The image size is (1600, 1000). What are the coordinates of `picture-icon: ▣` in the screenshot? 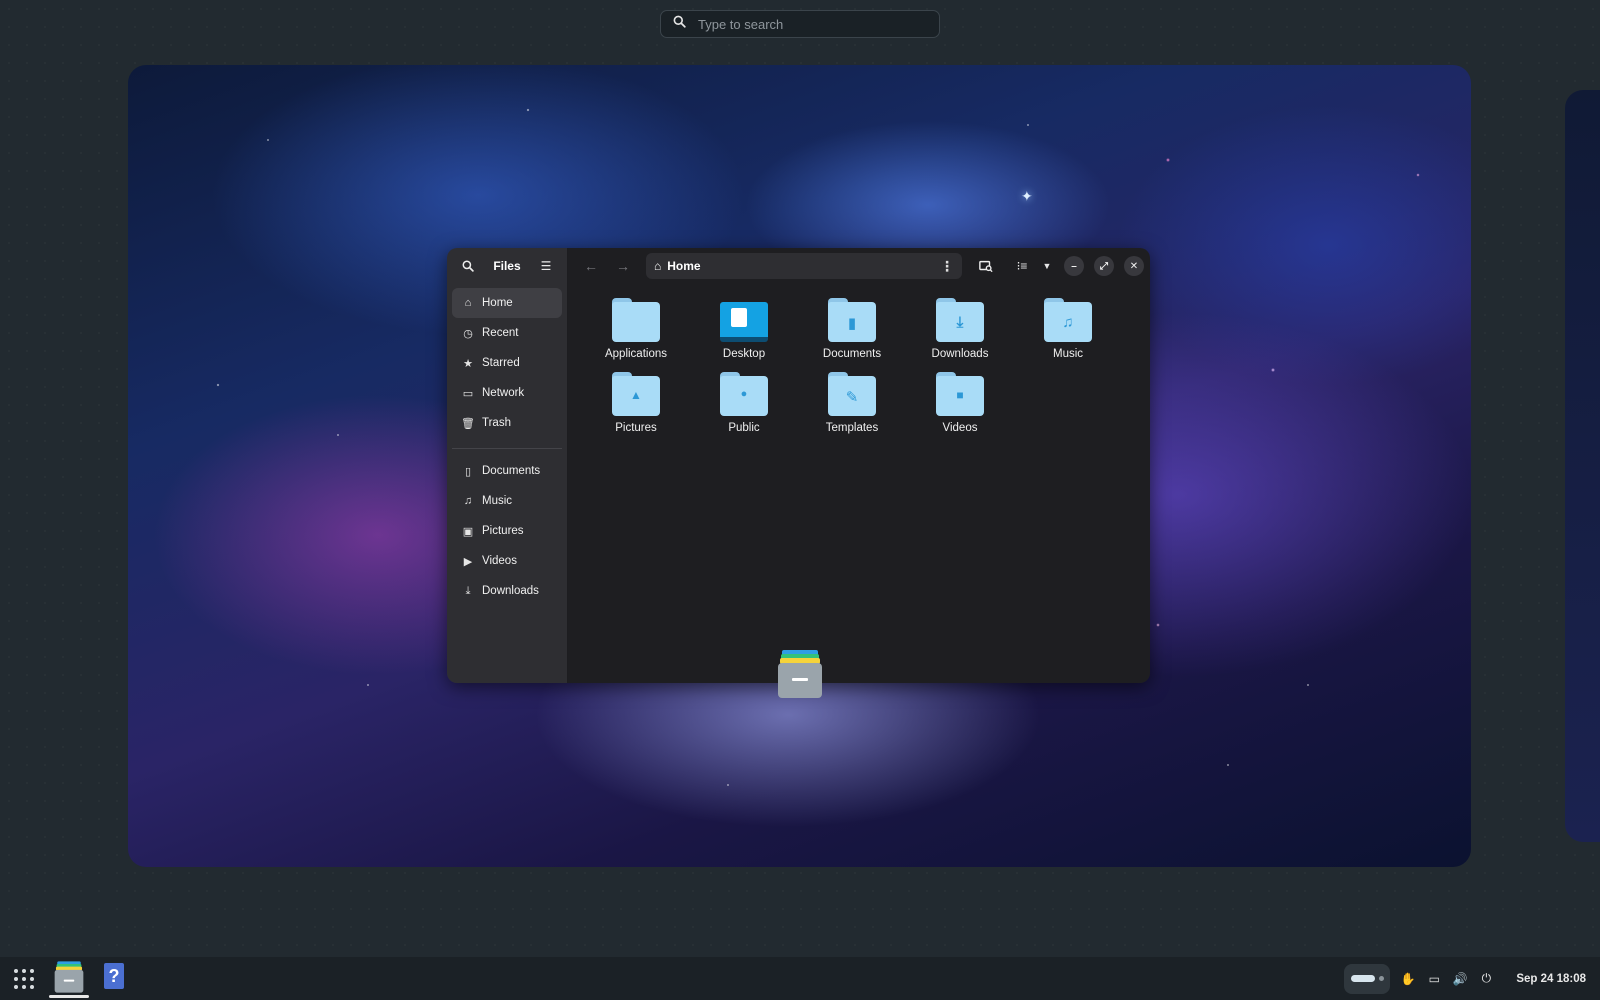 It's located at (468, 531).